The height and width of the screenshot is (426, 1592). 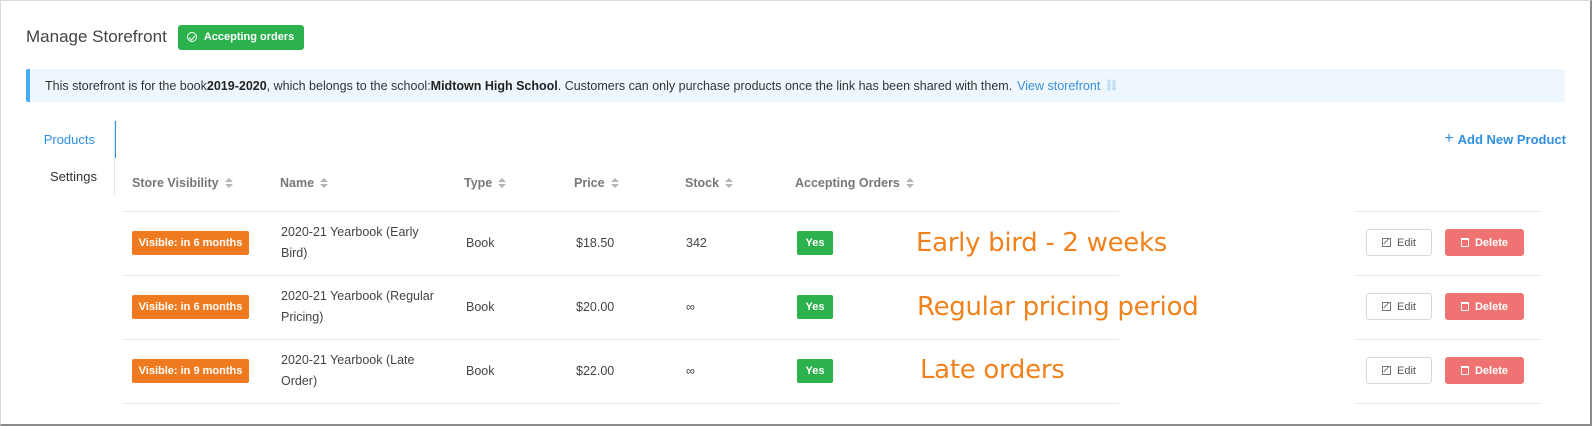 I want to click on column-header-label: Store Visibility, so click(x=175, y=183).